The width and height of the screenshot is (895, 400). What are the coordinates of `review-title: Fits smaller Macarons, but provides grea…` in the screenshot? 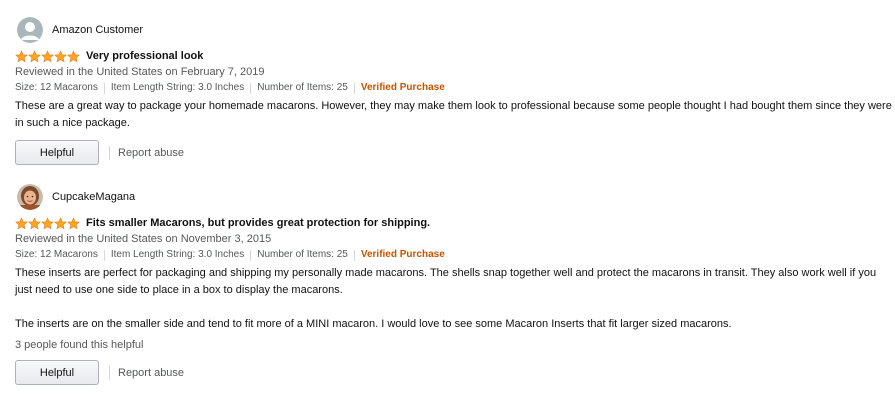 It's located at (258, 223).